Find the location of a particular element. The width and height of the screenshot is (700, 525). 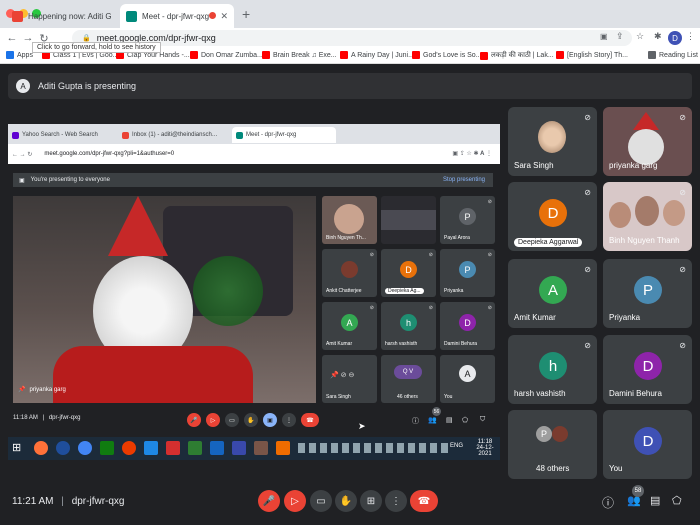

tab-happening-now: Happening now: Aditi Gupta is is located at coordinates (62, 16).